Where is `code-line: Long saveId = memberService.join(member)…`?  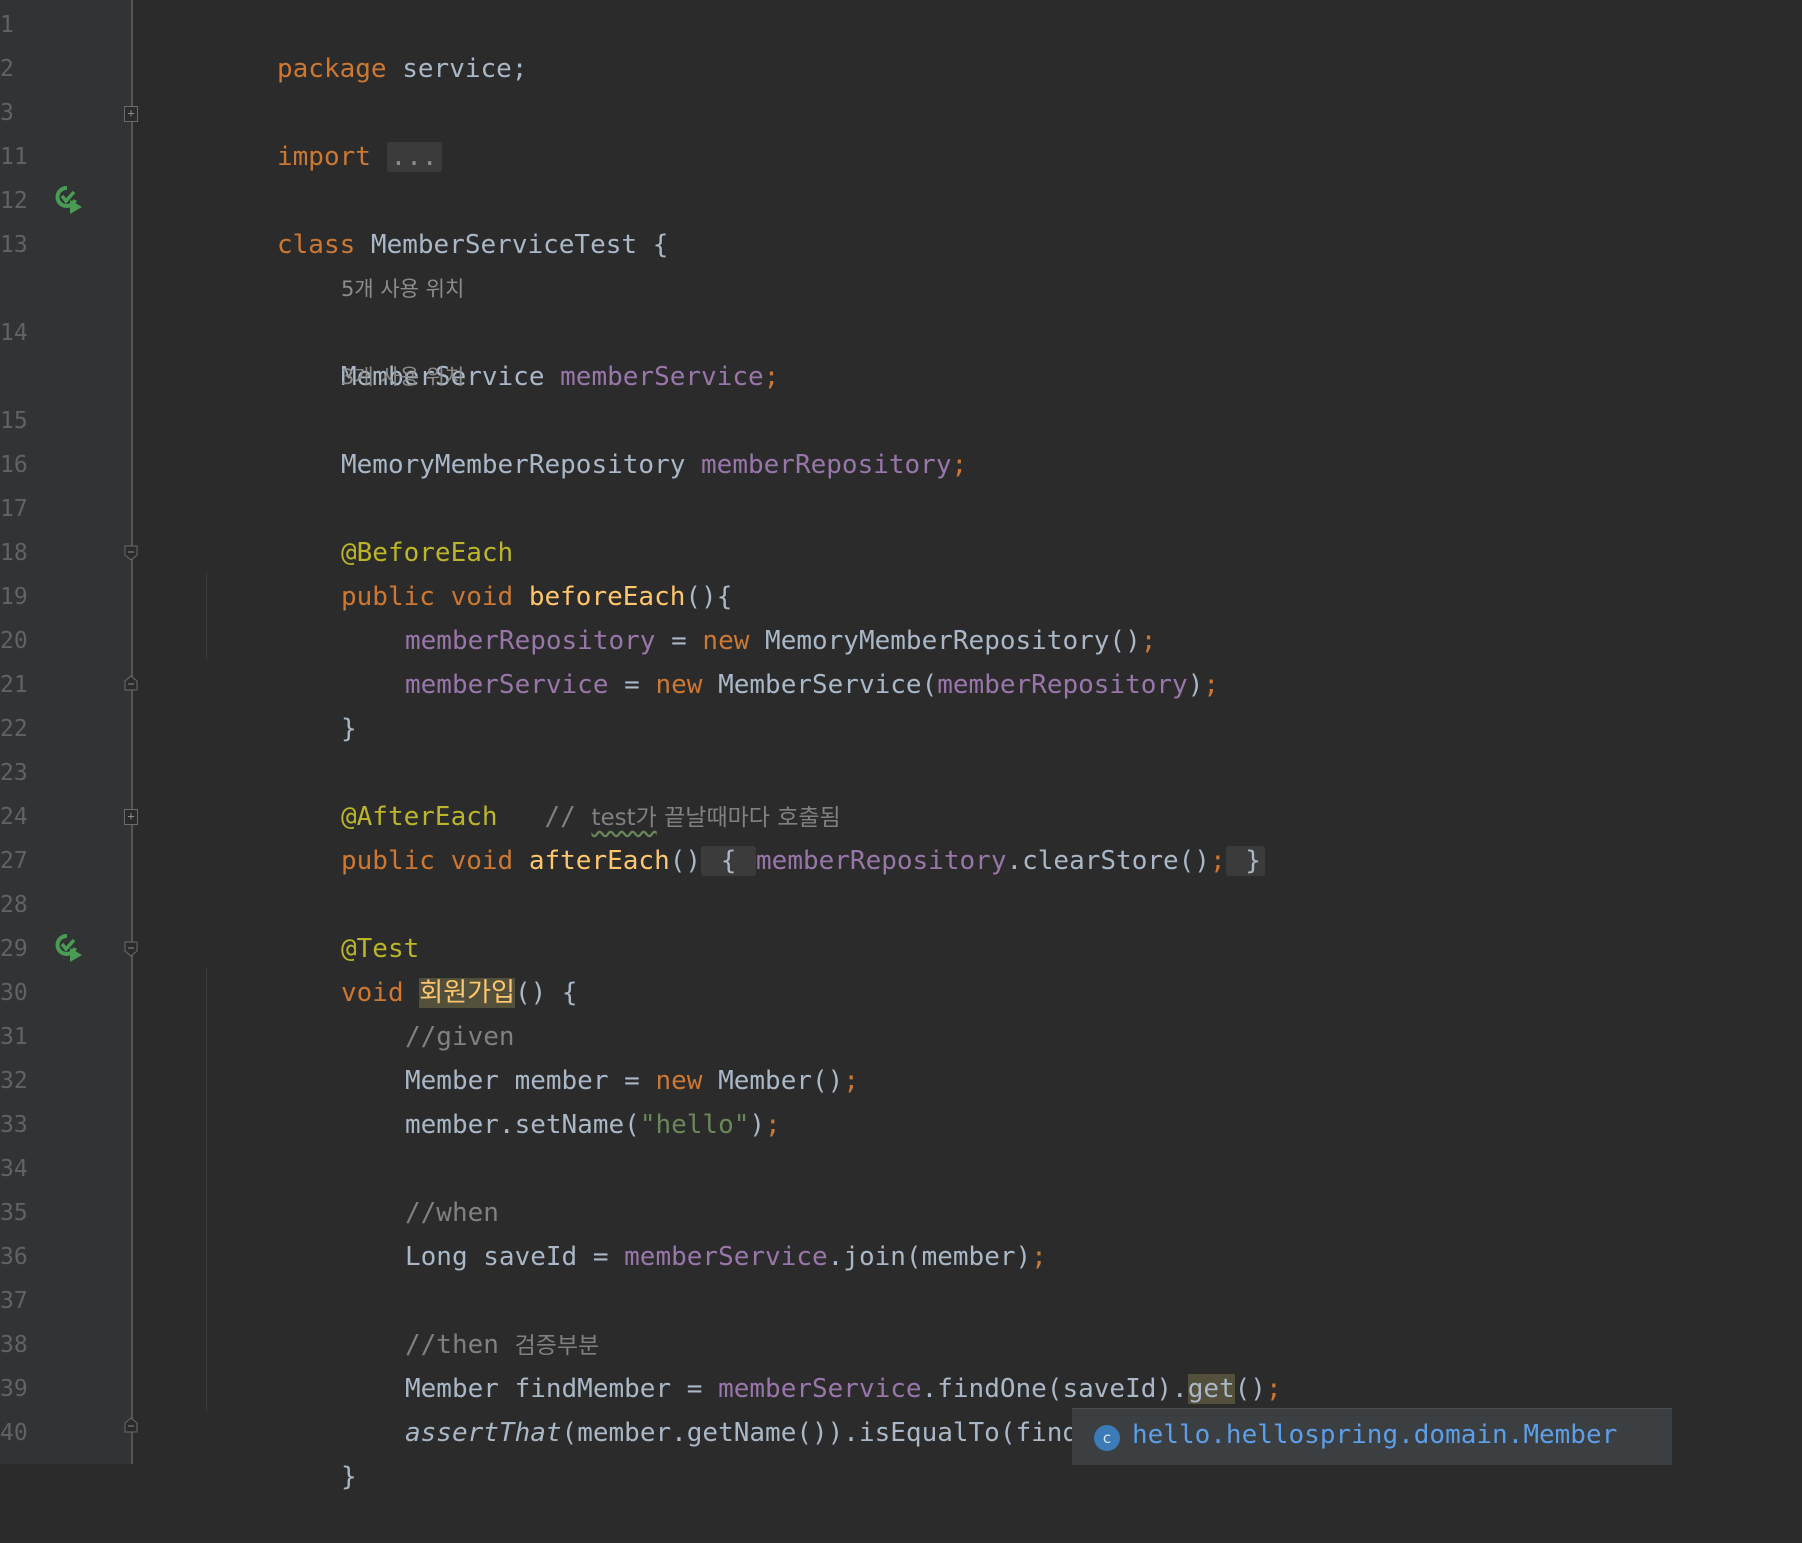 code-line: Long saveId = memberService.join(member)… is located at coordinates (967, 1231).